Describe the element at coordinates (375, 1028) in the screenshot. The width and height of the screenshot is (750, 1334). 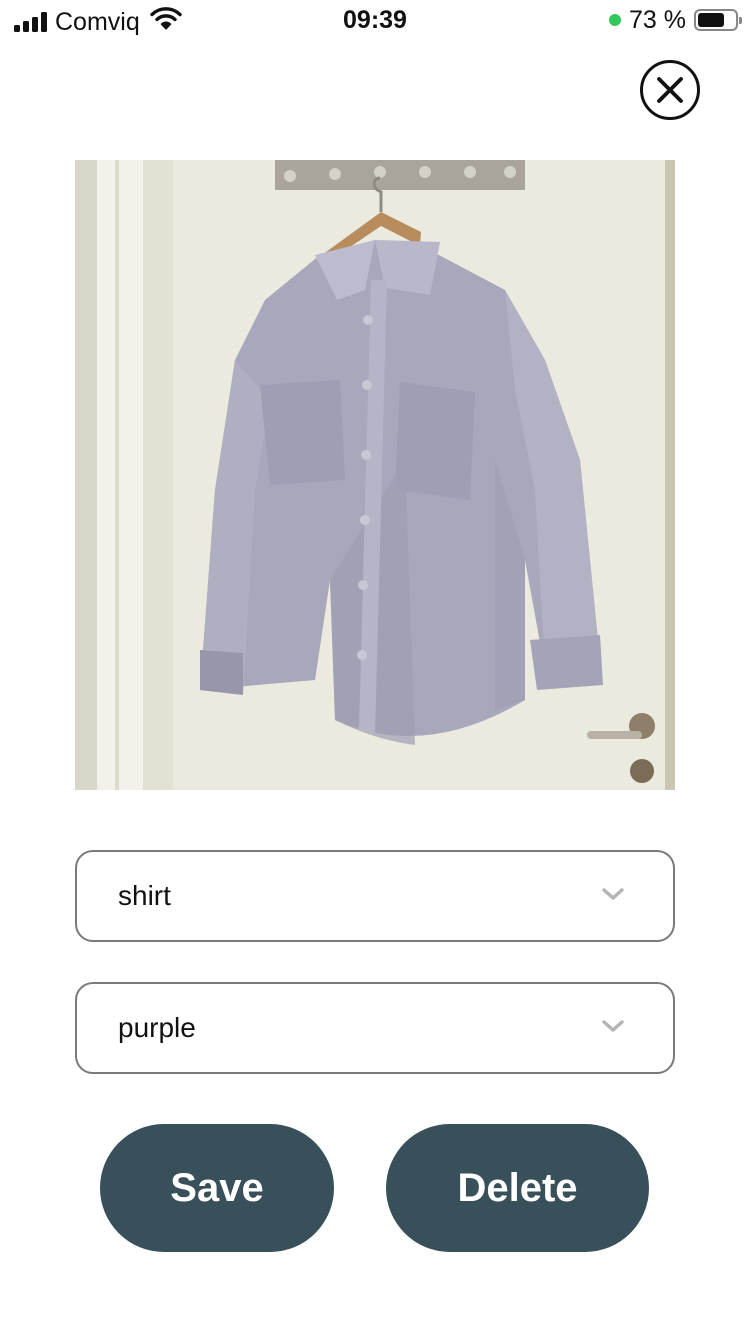
I see `color-select: purple` at that location.